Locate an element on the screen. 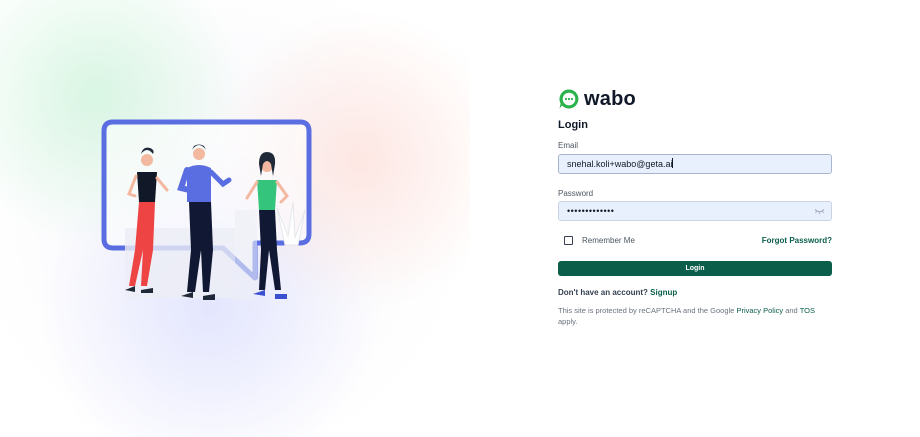 The image size is (920, 437). remember-me: Remember Me is located at coordinates (599, 240).